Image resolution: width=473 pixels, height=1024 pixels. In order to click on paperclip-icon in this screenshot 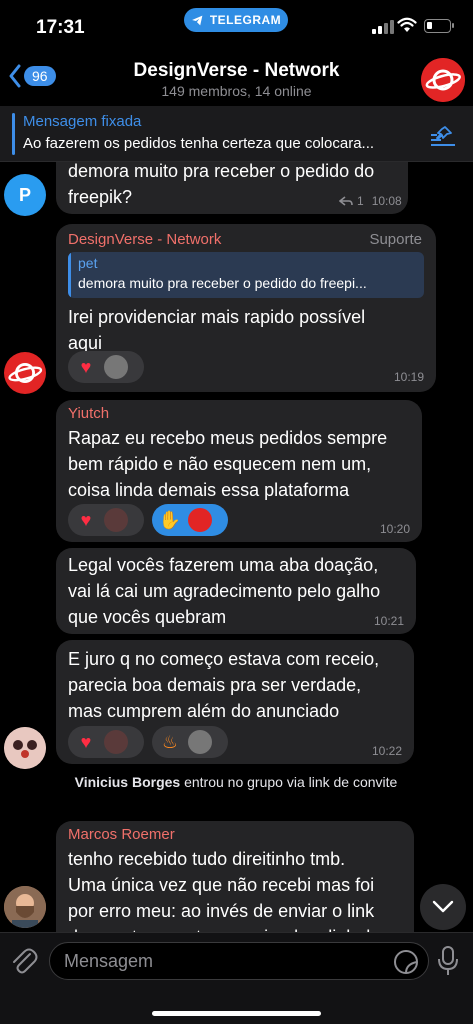, I will do `click(24, 961)`.